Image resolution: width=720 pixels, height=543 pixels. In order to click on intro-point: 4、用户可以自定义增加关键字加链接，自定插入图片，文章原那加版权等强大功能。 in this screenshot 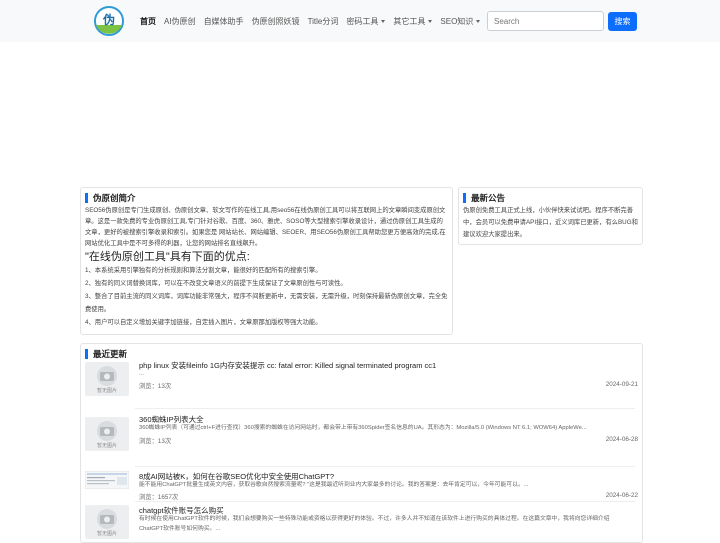, I will do `click(203, 322)`.